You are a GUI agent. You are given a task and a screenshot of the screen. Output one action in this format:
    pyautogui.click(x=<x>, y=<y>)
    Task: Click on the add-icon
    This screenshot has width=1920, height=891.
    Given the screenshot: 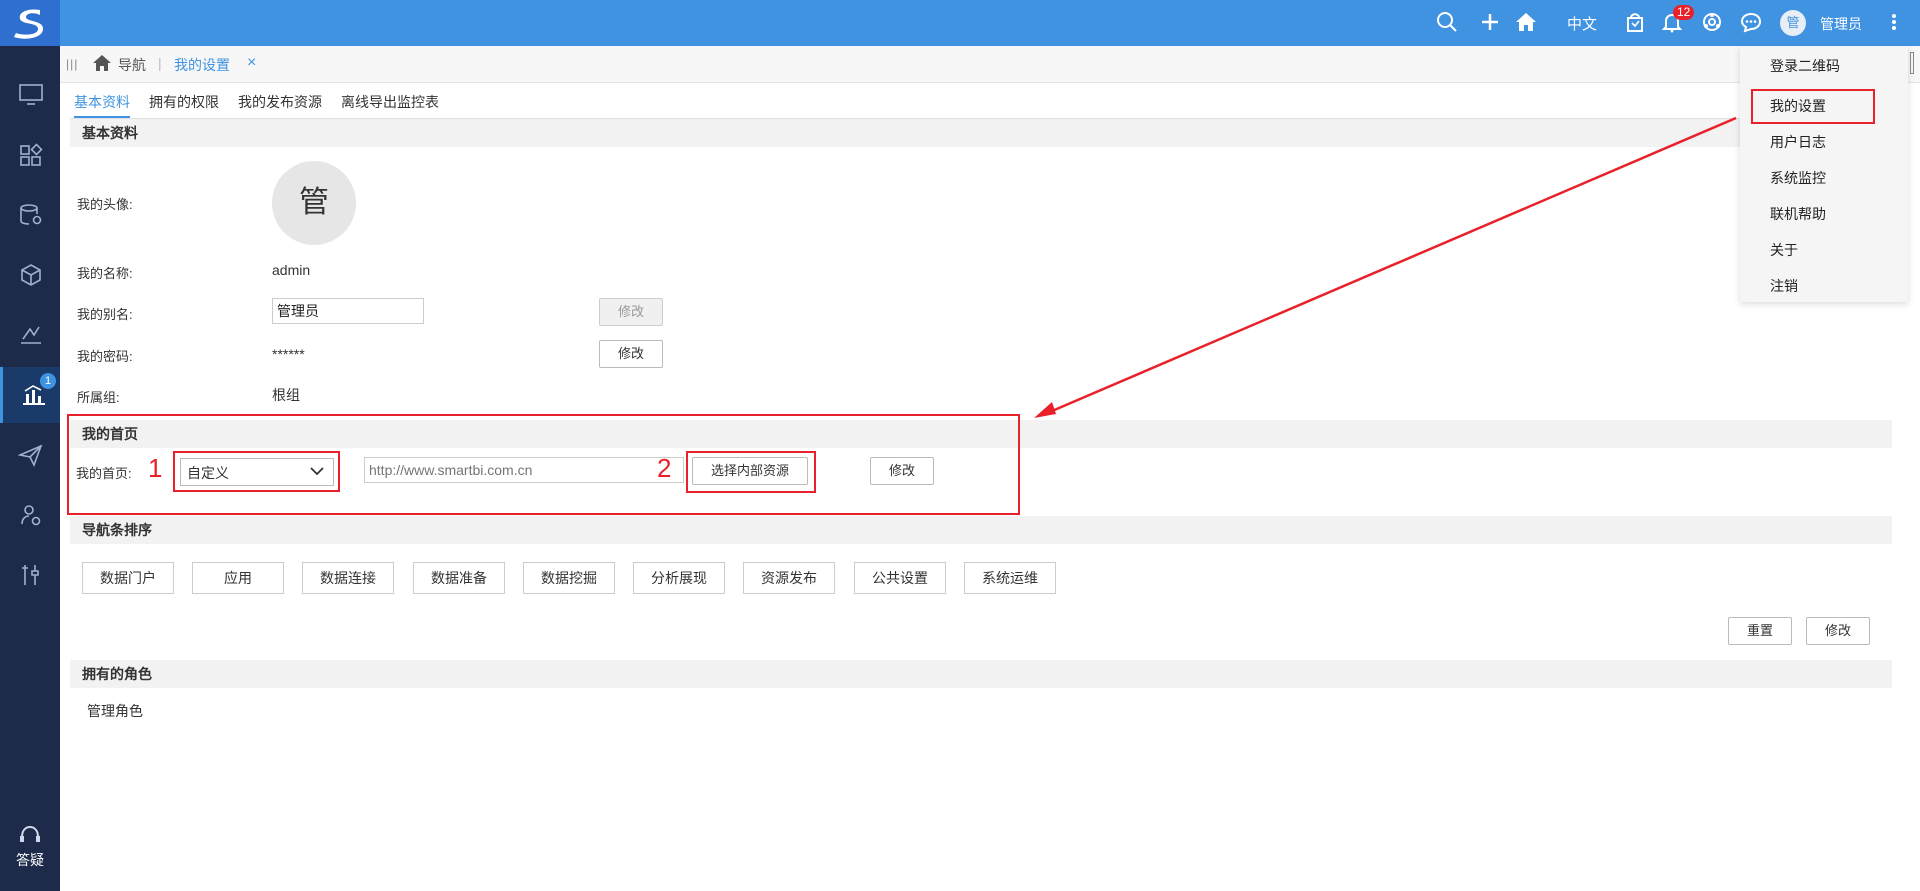 What is the action you would take?
    pyautogui.click(x=1491, y=23)
    